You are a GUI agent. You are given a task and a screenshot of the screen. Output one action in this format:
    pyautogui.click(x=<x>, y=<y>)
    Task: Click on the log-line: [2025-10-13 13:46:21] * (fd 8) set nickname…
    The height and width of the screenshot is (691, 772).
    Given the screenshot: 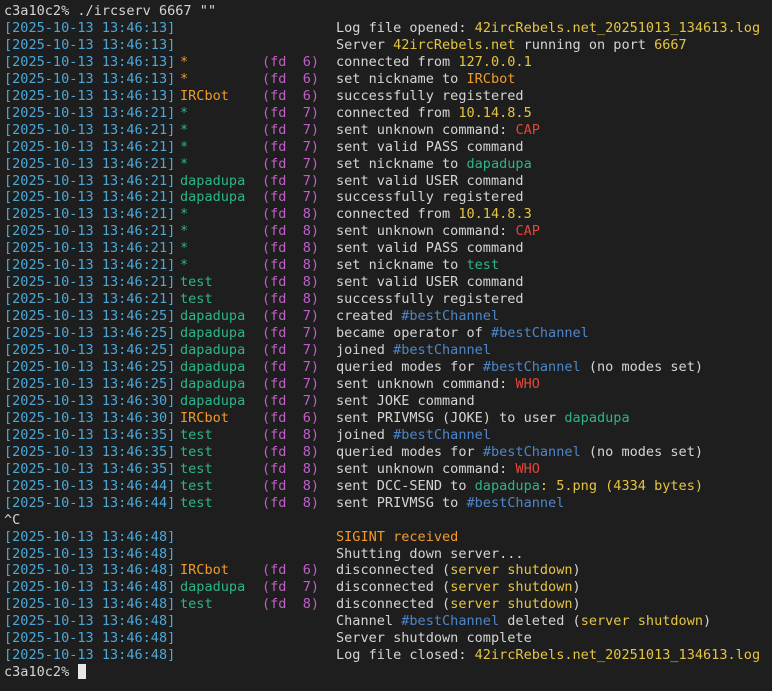 What is the action you would take?
    pyautogui.click(x=388, y=265)
    